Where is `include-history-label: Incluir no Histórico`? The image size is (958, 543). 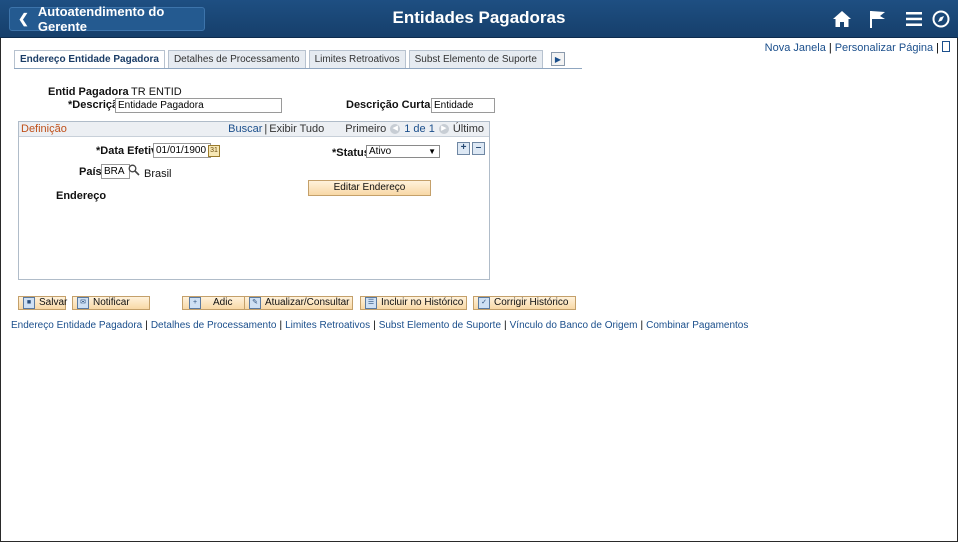
include-history-label: Incluir no Histórico is located at coordinates (422, 302).